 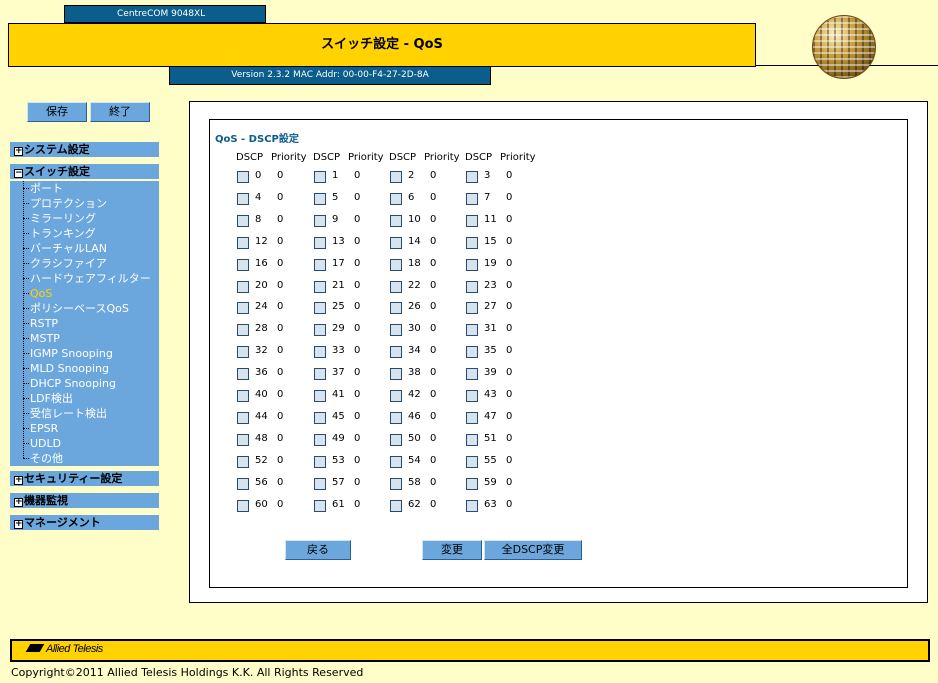 What do you see at coordinates (84, 479) in the screenshot?
I see `nav-security-settings: +セキュリティー設定` at bounding box center [84, 479].